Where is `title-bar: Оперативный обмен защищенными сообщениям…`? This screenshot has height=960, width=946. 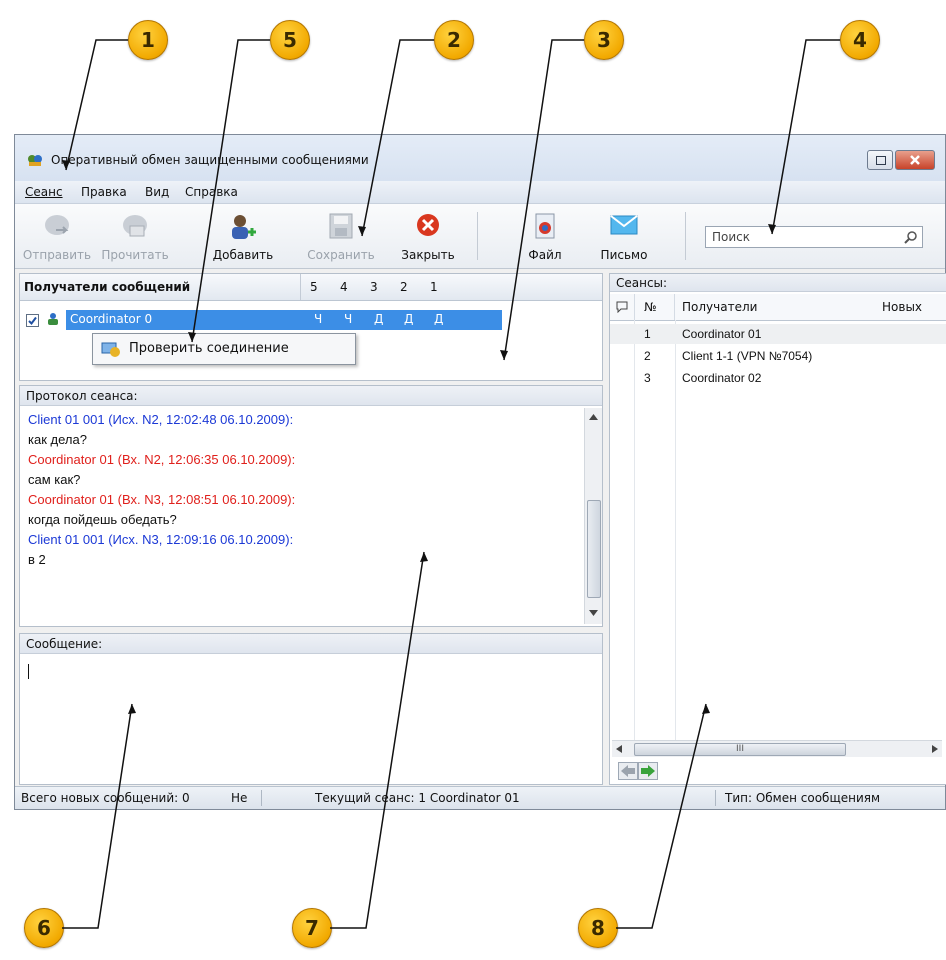 title-bar: Оперативный обмен защищенными сообщениям… is located at coordinates (480, 158).